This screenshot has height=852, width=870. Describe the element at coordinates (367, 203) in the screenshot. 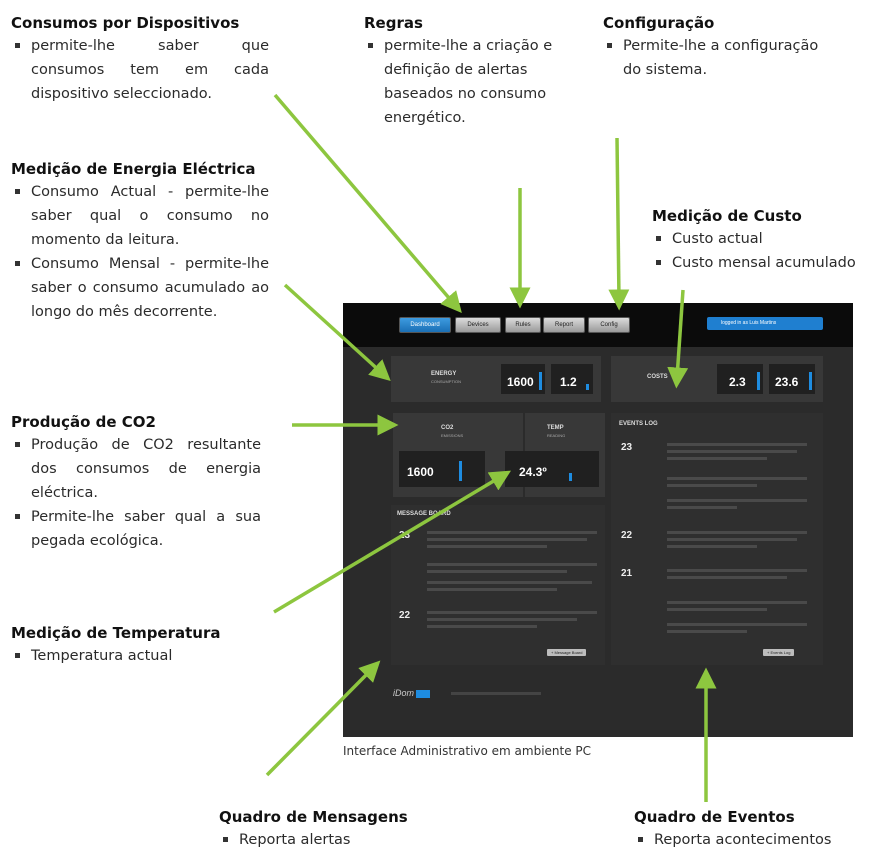

I see `arrow-consumos` at that location.